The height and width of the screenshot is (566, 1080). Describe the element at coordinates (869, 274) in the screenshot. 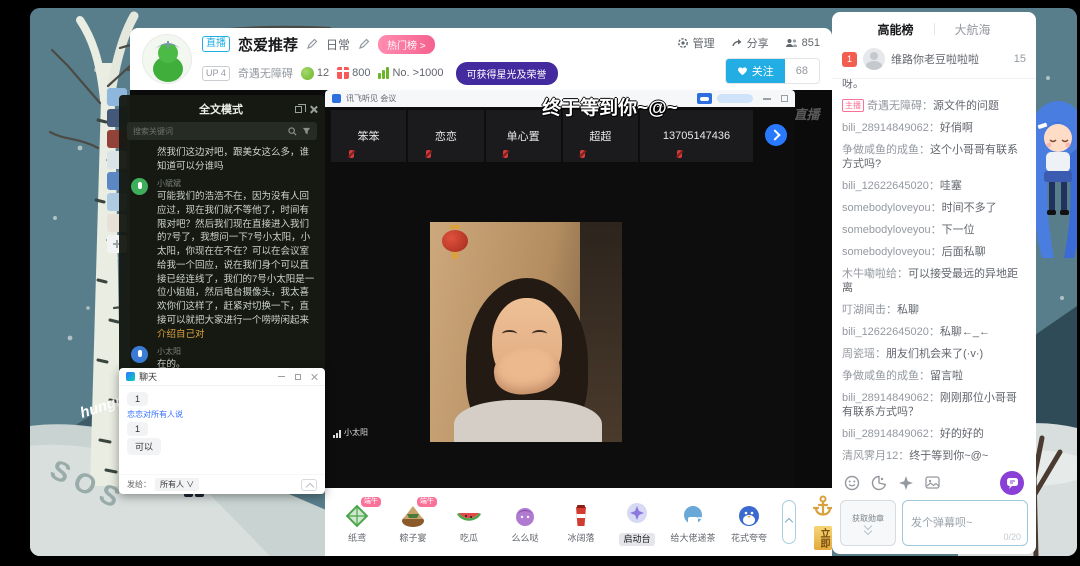

I see `chat-username: 木牛嘞啦给` at that location.